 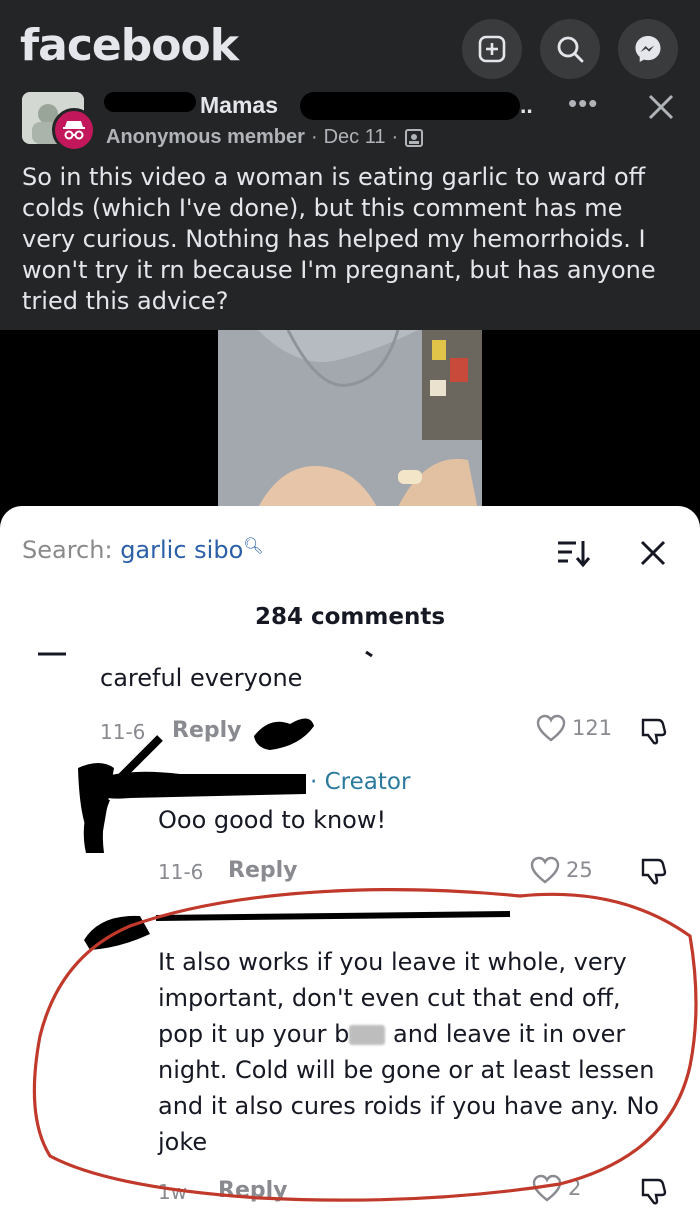 I want to click on video-thumbnail, so click(x=350, y=430).